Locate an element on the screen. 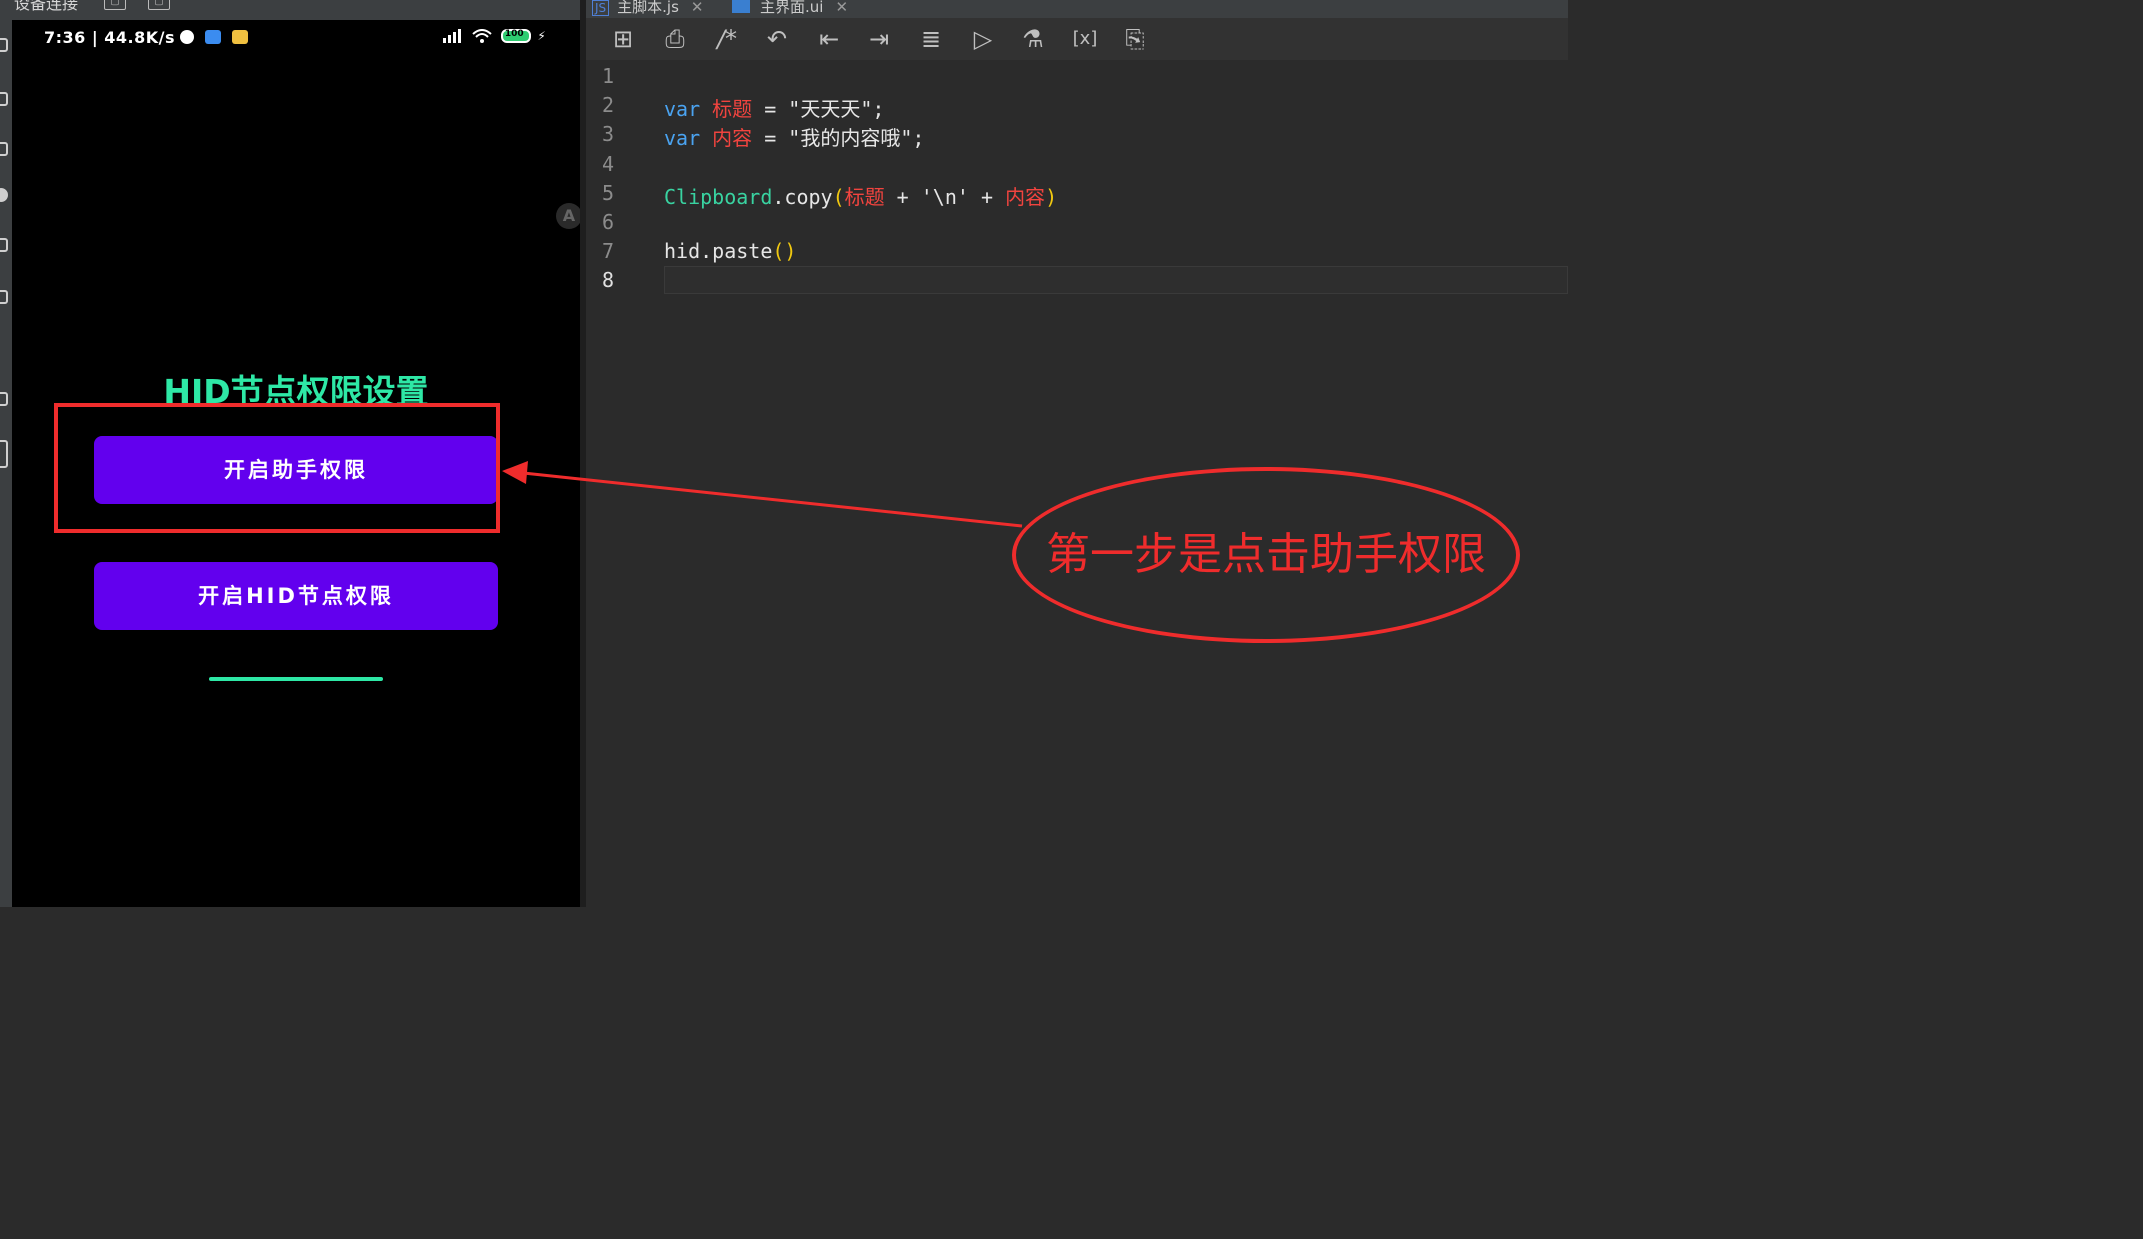  active-line-highlight is located at coordinates (1116, 280).